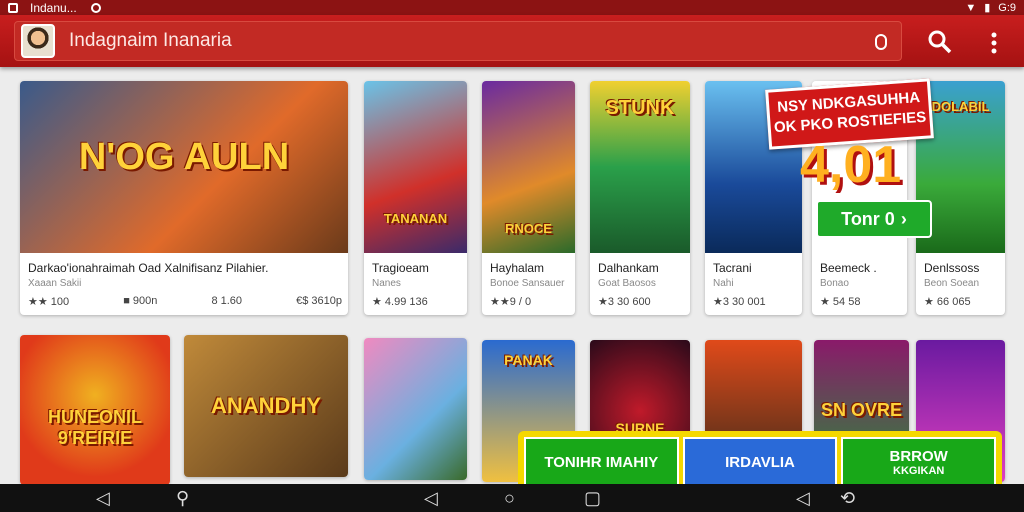 This screenshot has width=1024, height=512. Describe the element at coordinates (881, 42) in the screenshot. I see `mic-icon` at that location.